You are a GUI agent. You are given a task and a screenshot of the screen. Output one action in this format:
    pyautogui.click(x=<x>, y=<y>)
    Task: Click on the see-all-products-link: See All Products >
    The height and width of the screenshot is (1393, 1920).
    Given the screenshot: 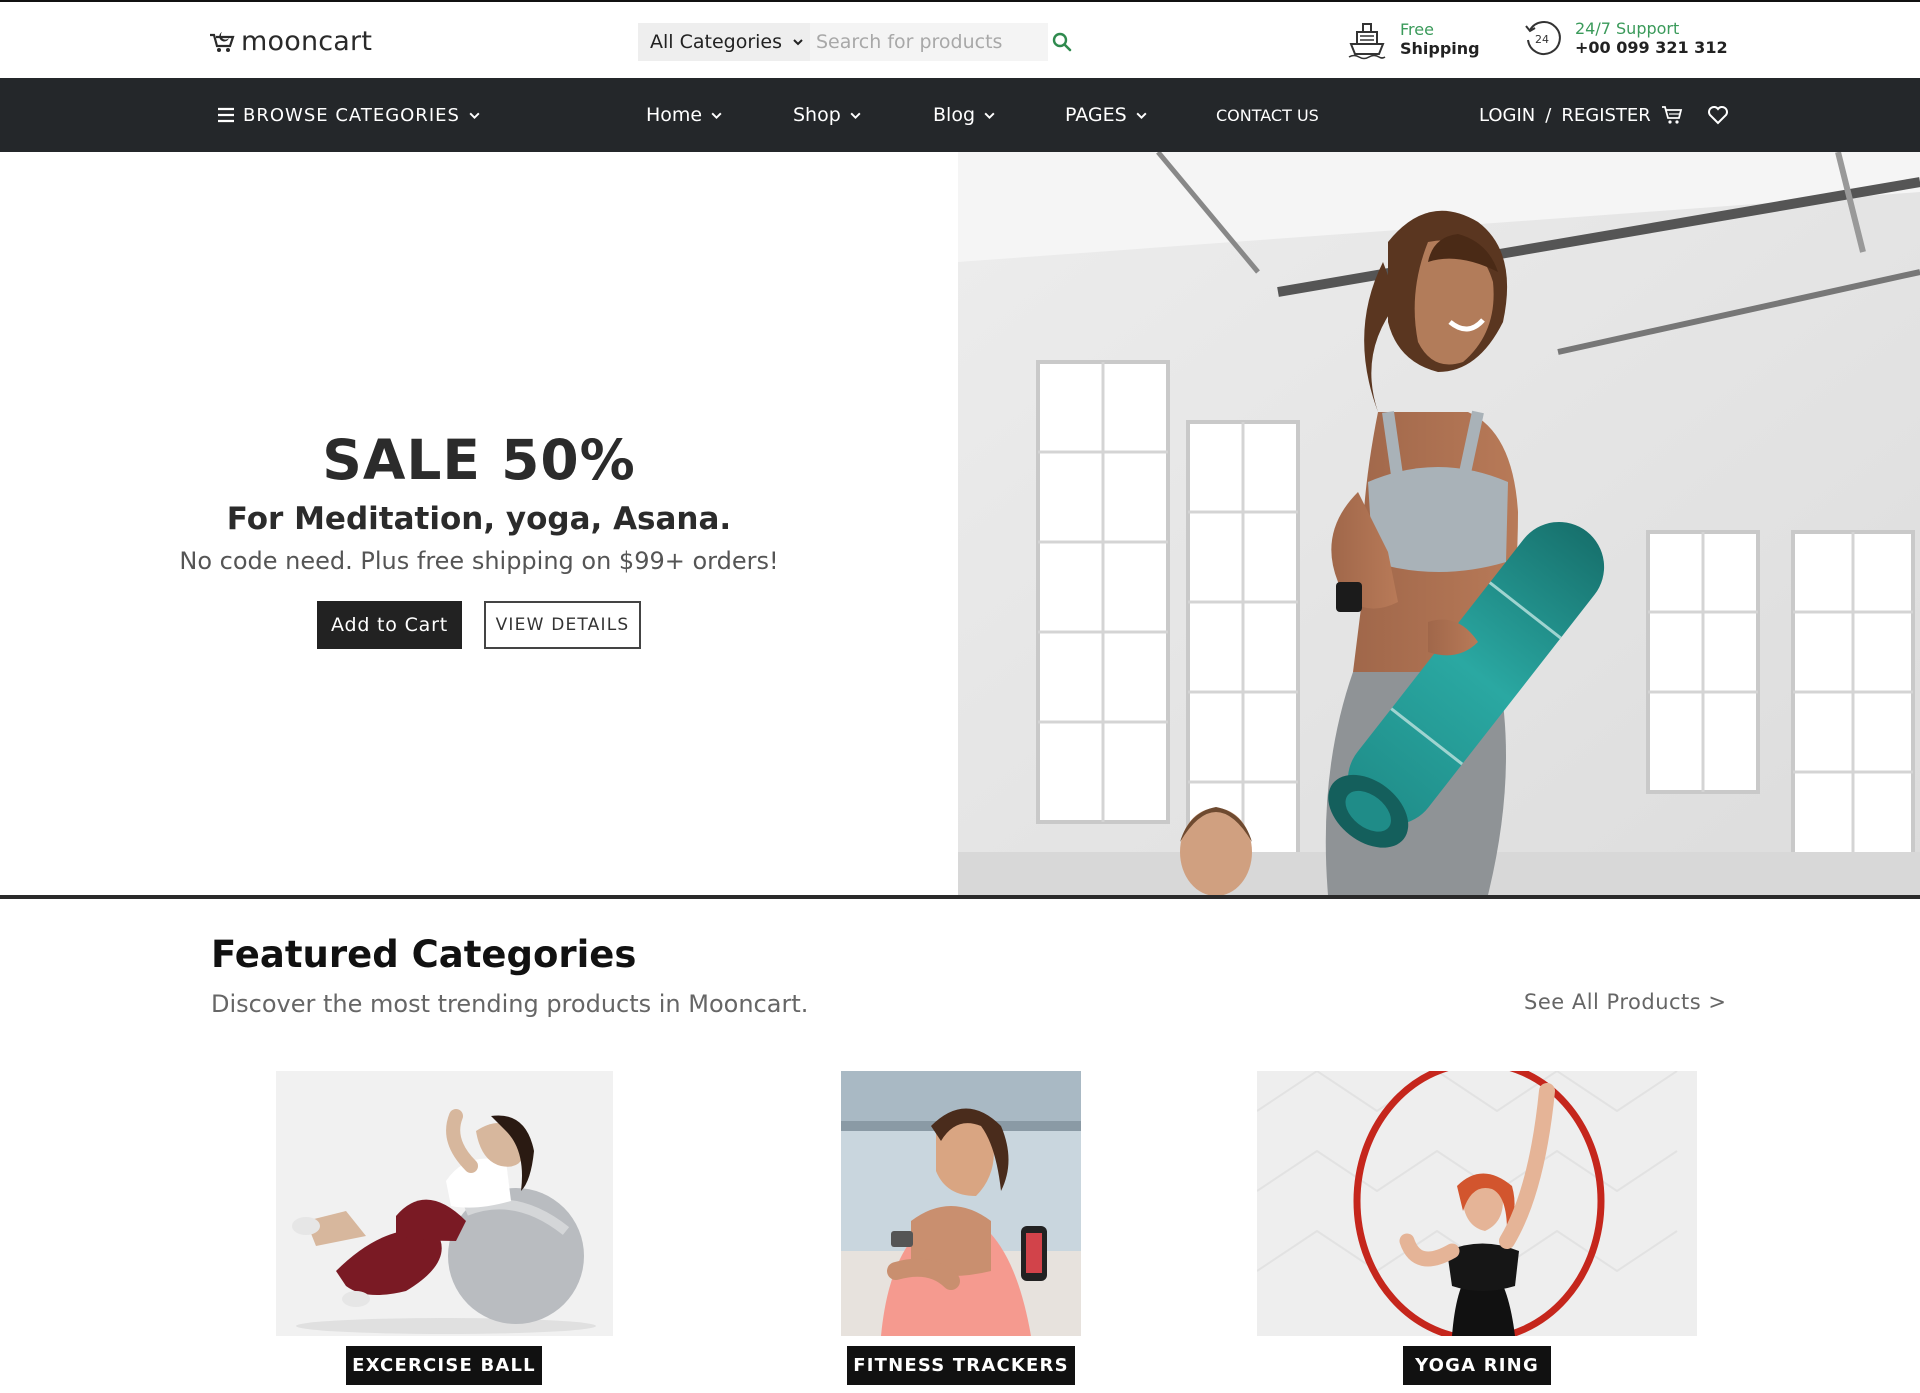 What is the action you would take?
    pyautogui.click(x=1625, y=1002)
    